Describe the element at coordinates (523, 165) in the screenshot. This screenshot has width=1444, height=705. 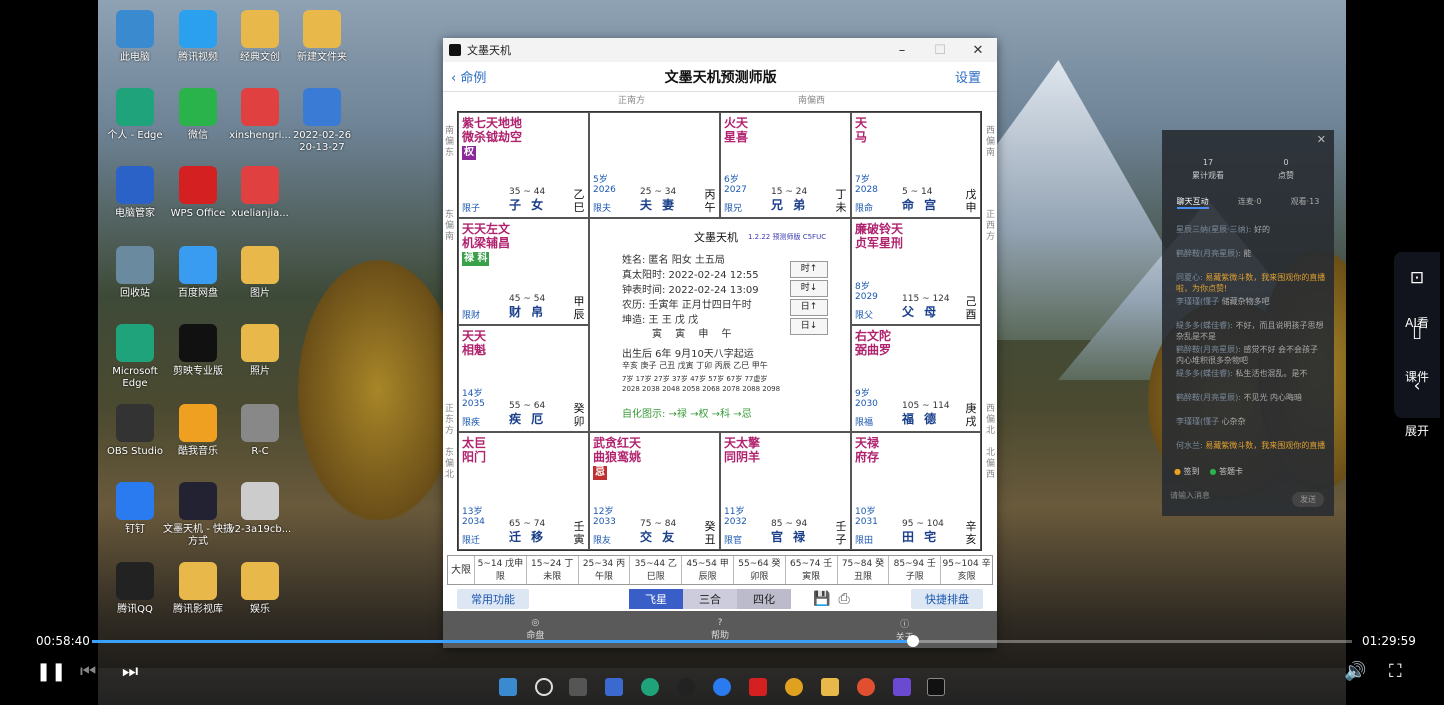
I see `palace-cell: 紫七天地地 微杀钺劫空权 35 ~ 44 子 女限子 乙巳` at that location.